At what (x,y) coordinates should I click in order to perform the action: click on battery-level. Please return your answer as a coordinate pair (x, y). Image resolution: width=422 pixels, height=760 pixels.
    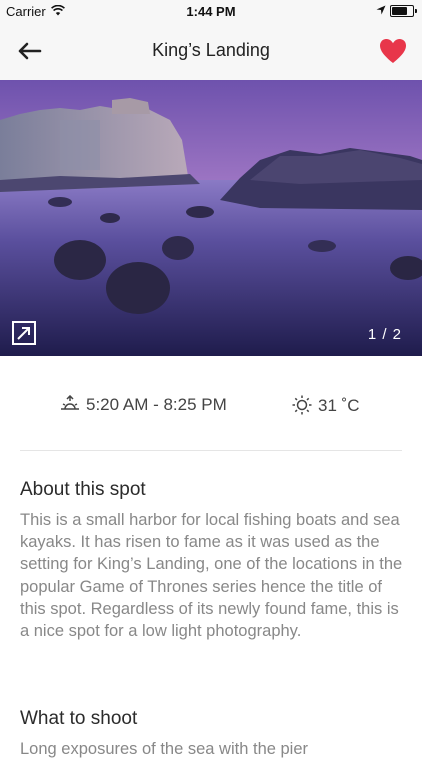
    Looking at the image, I should click on (400, 11).